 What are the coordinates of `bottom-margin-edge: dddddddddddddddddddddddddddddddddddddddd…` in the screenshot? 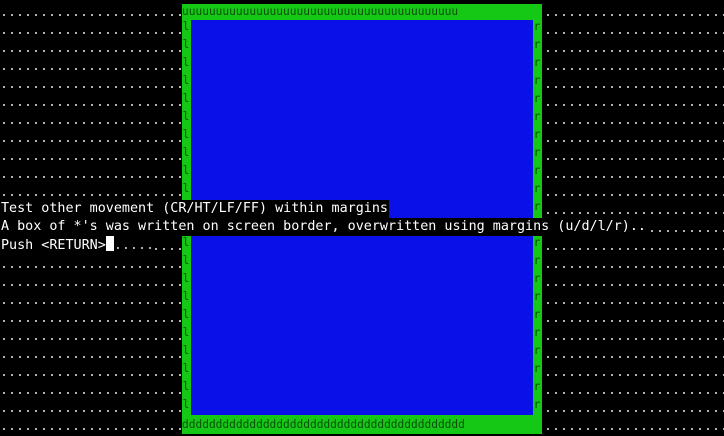 It's located at (323, 424).